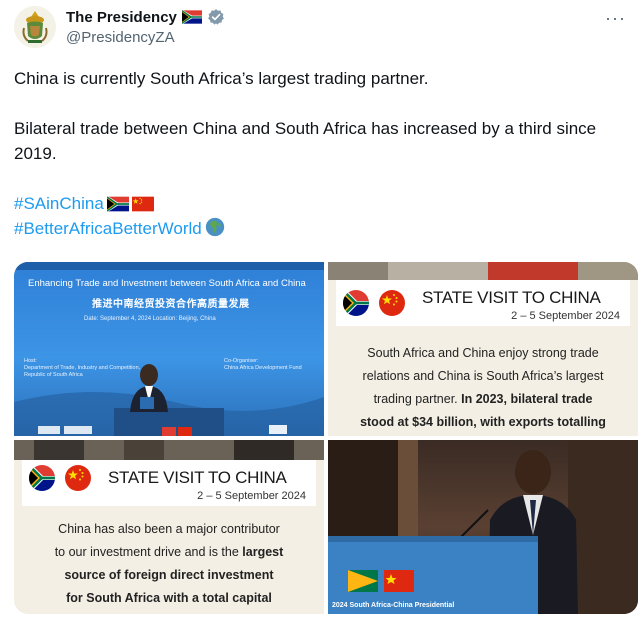  What do you see at coordinates (214, 227) in the screenshot?
I see `globe-africa-icon` at bounding box center [214, 227].